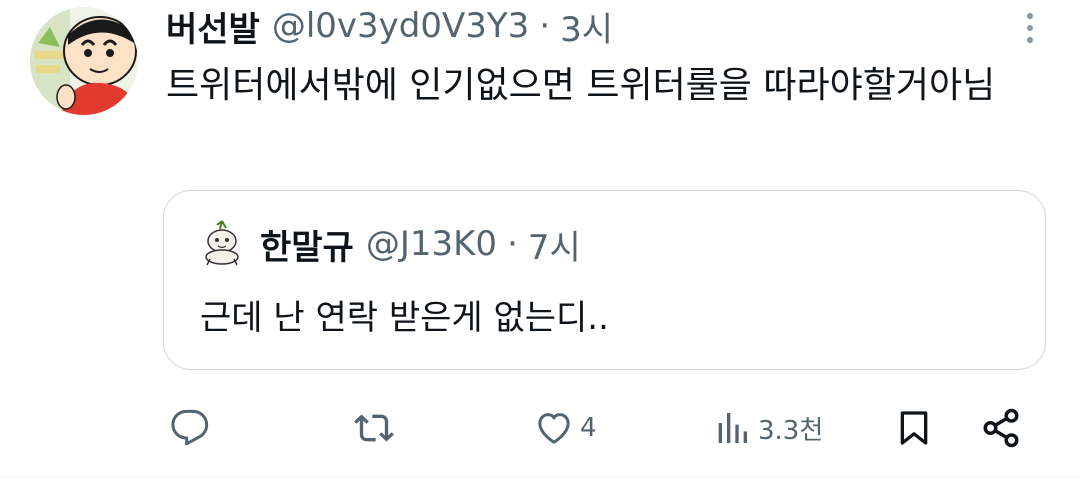  What do you see at coordinates (222, 243) in the screenshot?
I see `doodle-creature-avatar-icon` at bounding box center [222, 243].